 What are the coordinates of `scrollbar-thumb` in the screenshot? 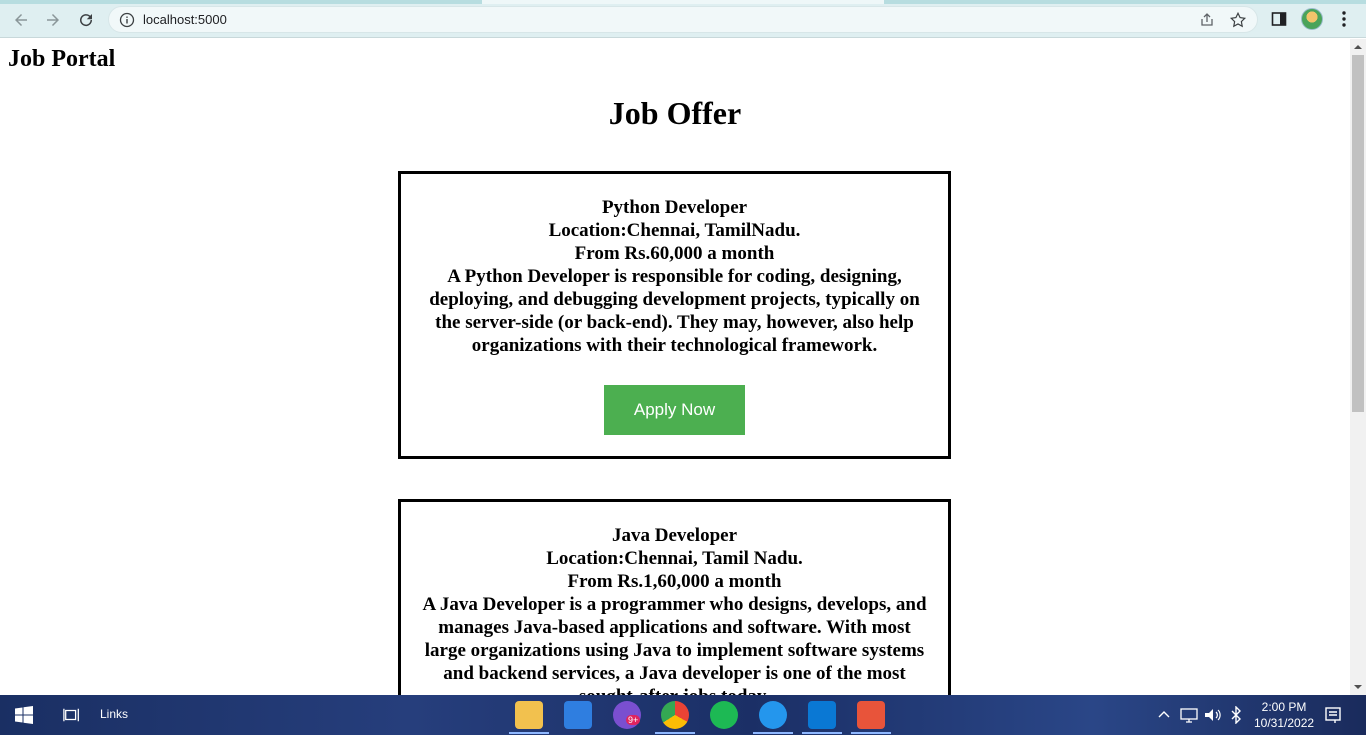 It's located at (1358, 233).